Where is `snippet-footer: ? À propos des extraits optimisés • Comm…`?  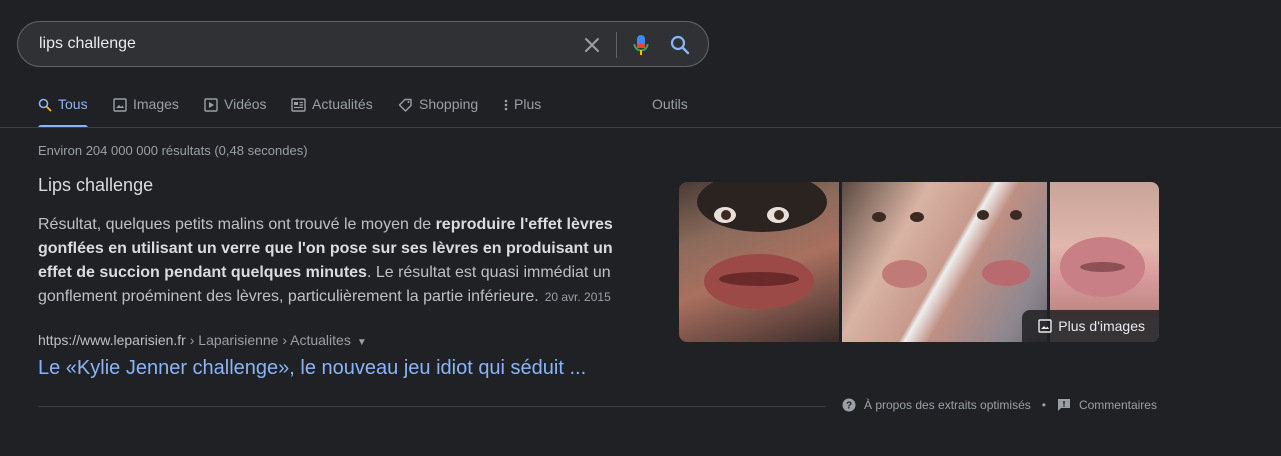
snippet-footer: ? À propos des extraits optimisés • Comm… is located at coordinates (999, 405).